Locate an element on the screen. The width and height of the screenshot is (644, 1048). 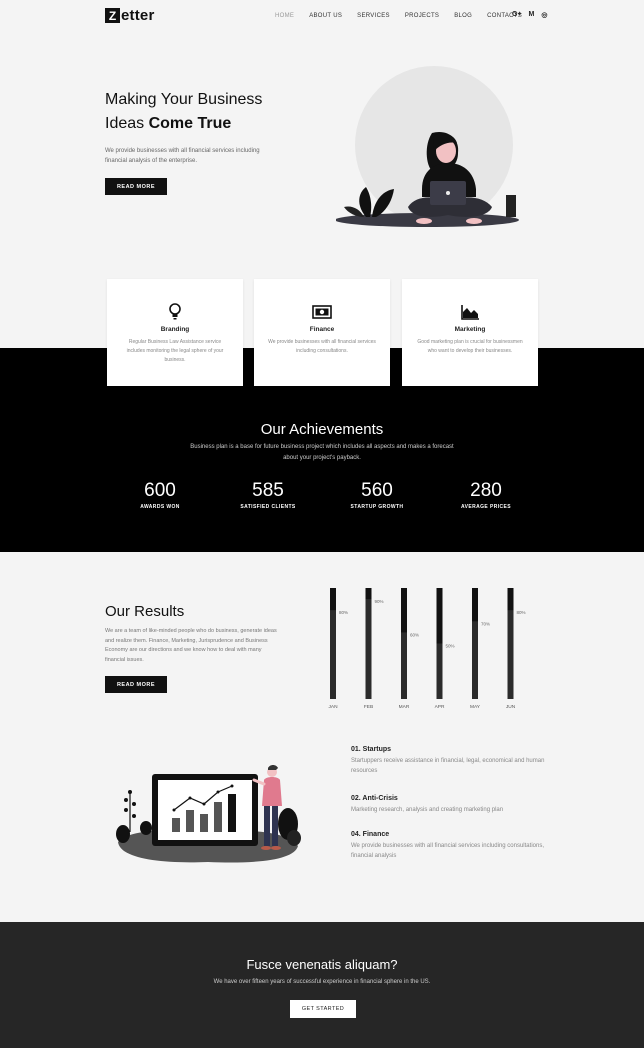
cta-title: Fusce venenatis aliquam? is located at coordinates (322, 964).